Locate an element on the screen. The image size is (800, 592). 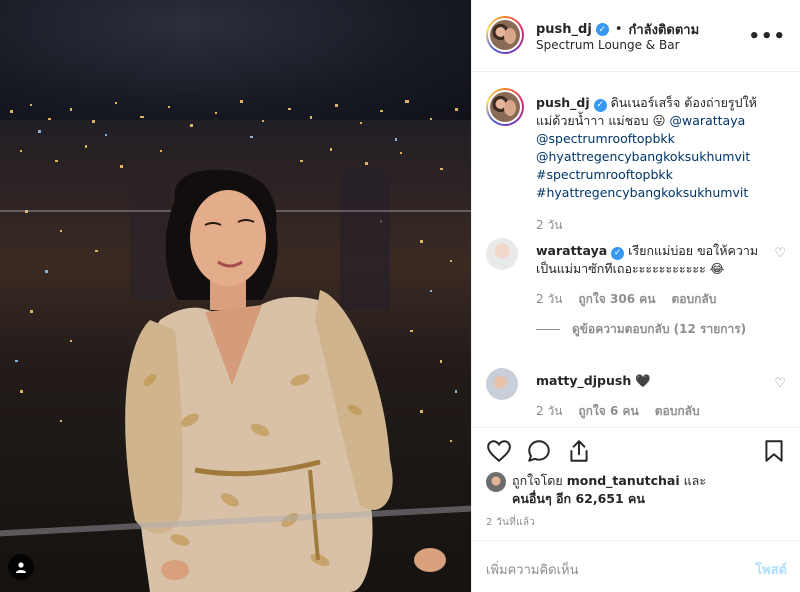
following-button: กำลังติดตาม is located at coordinates (664, 29).